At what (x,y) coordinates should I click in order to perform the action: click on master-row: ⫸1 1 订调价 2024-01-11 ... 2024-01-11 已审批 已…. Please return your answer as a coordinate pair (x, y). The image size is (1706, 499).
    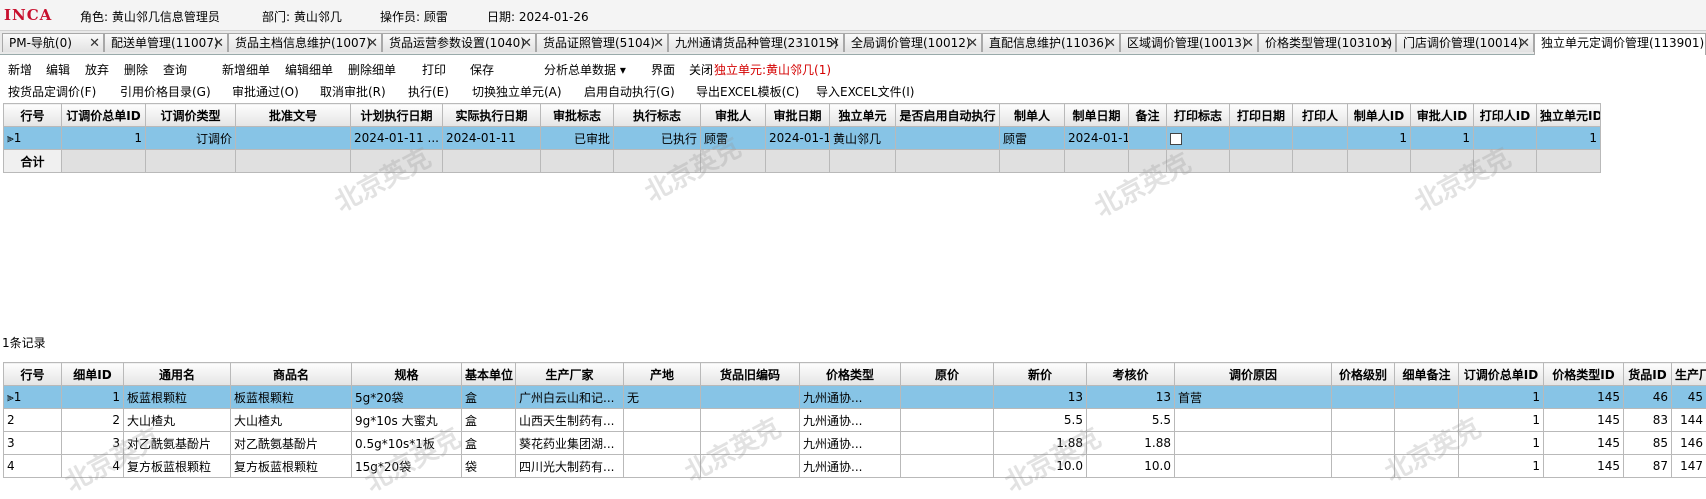
    Looking at the image, I should click on (802, 138).